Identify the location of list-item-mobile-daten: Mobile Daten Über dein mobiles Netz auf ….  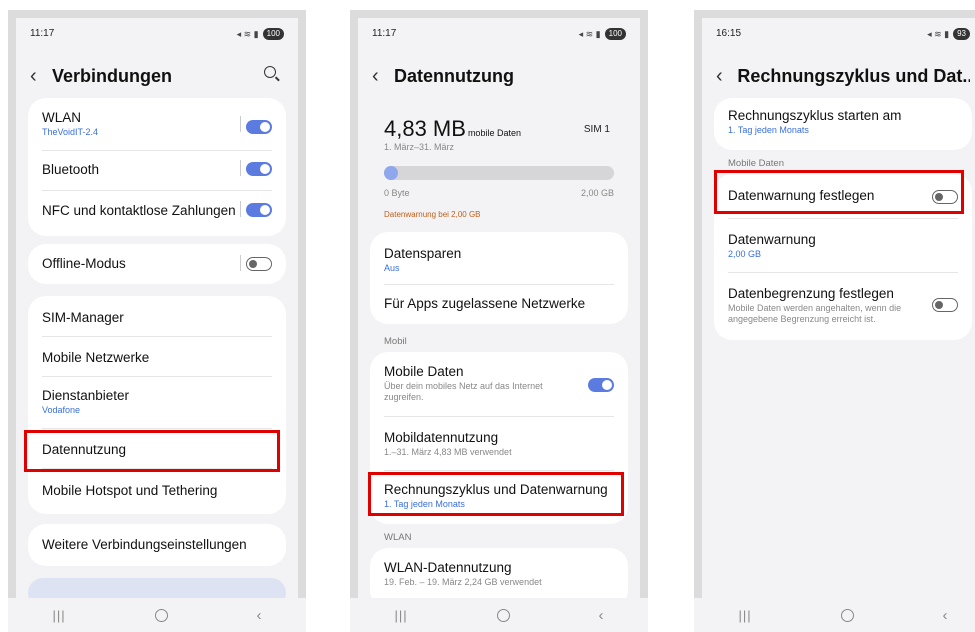
(476, 383).